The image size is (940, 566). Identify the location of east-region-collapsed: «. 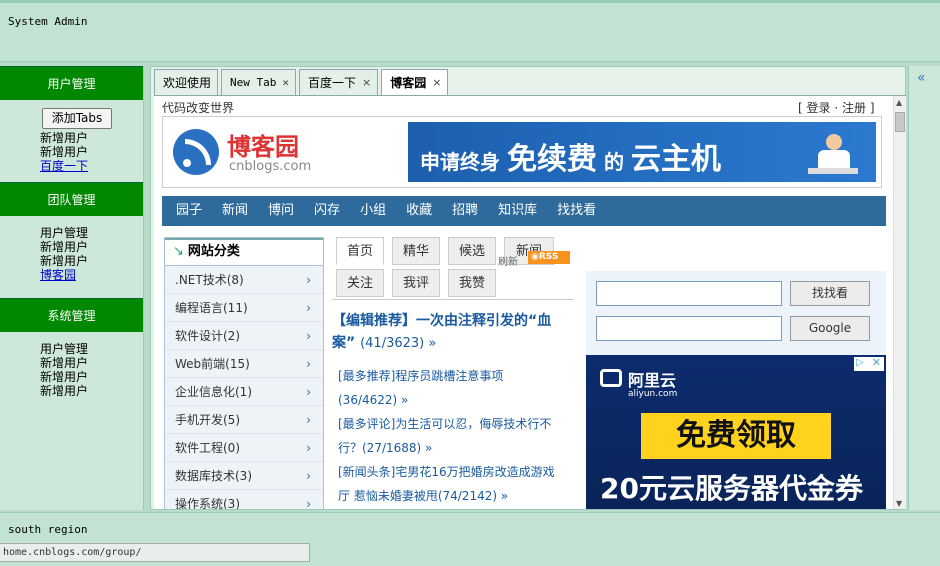
(924, 288).